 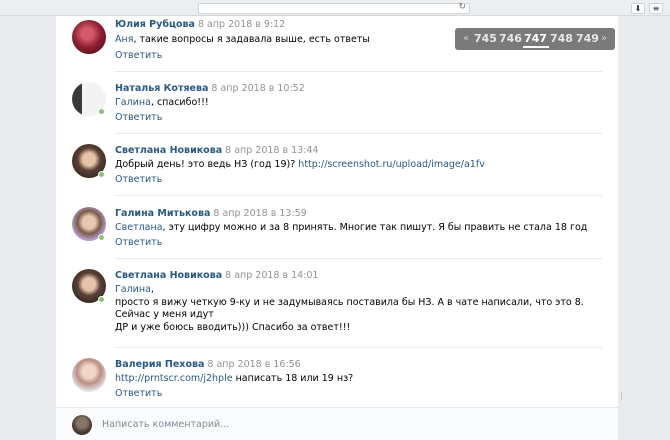 I want to click on comment-addressee: Аня, so click(x=124, y=39).